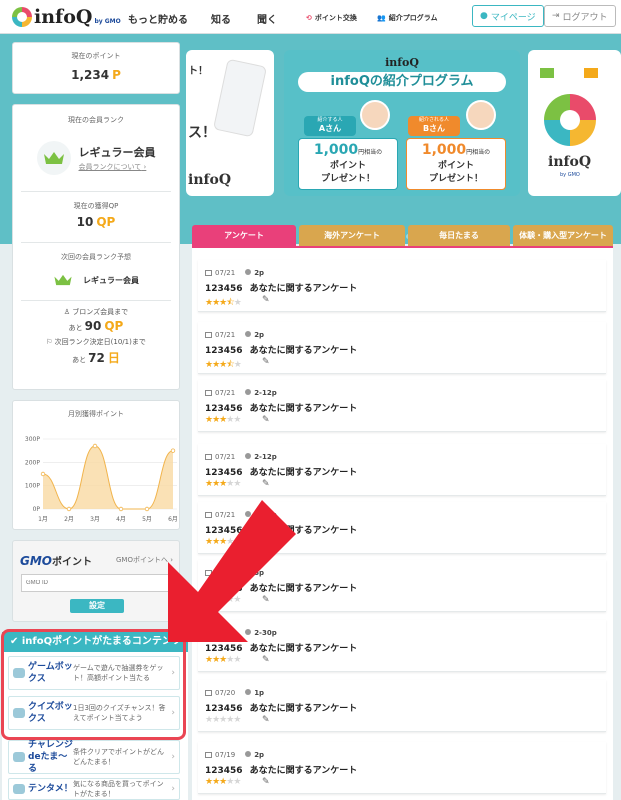 The image size is (621, 800). I want to click on survey-row: 07/21 2-96p 123456 あなたに関するアンケート ★★★★★ ✎, so click(402, 528).